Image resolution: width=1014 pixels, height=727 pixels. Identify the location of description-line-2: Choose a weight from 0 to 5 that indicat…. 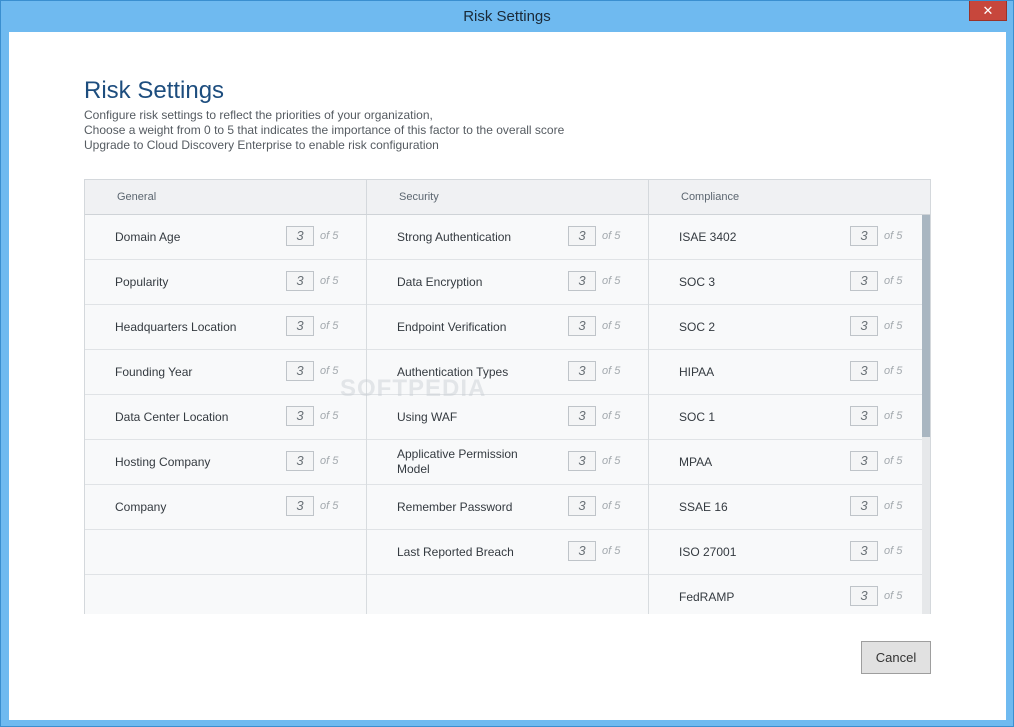
(324, 130).